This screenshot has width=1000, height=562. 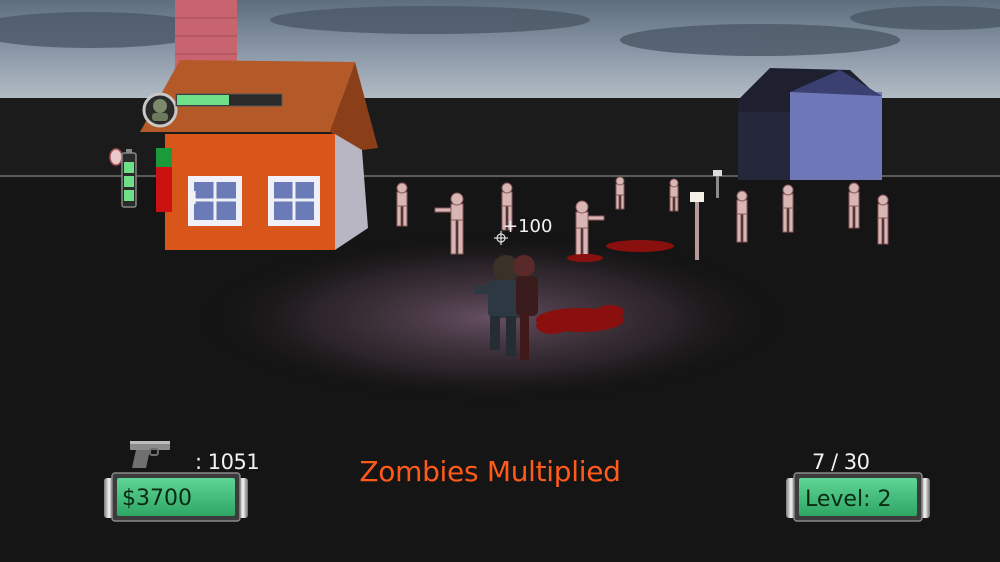 I want to click on stamina-bar-fill, so click(x=203, y=100).